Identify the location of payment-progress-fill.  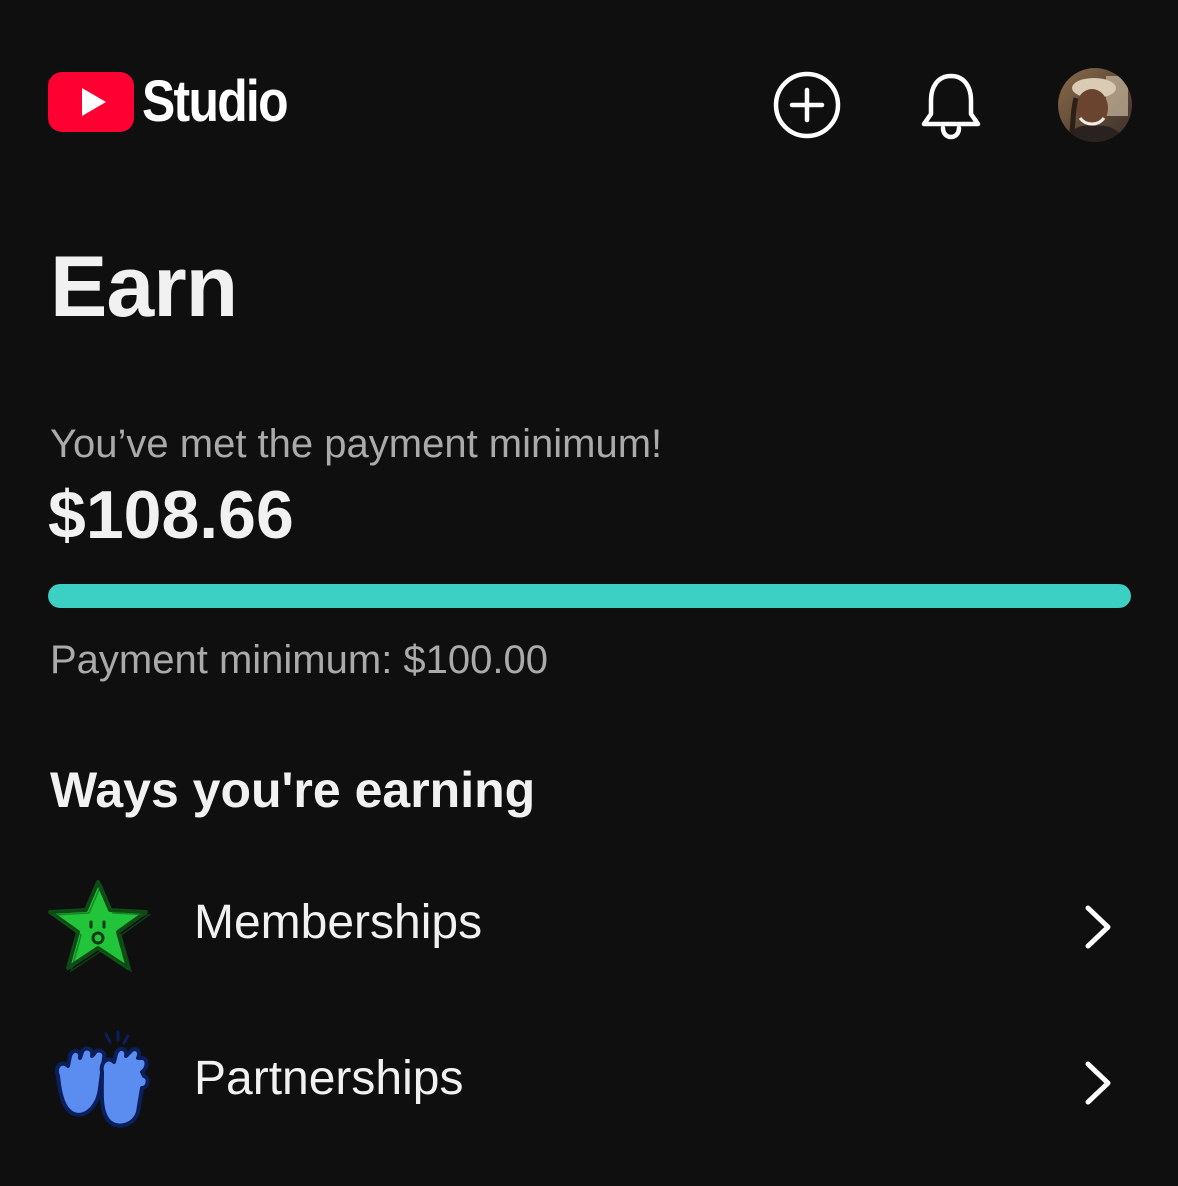
(589, 596).